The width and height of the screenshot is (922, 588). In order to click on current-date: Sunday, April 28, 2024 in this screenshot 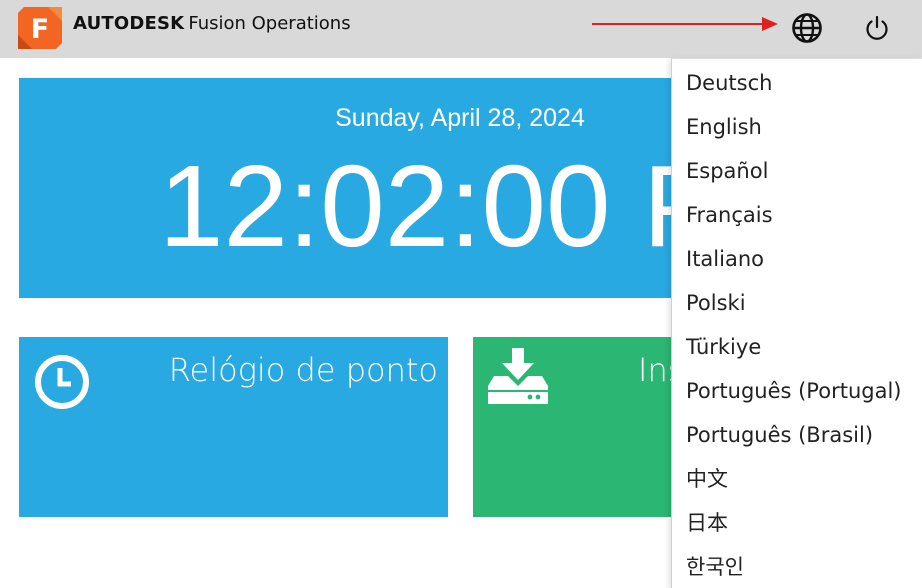, I will do `click(460, 118)`.